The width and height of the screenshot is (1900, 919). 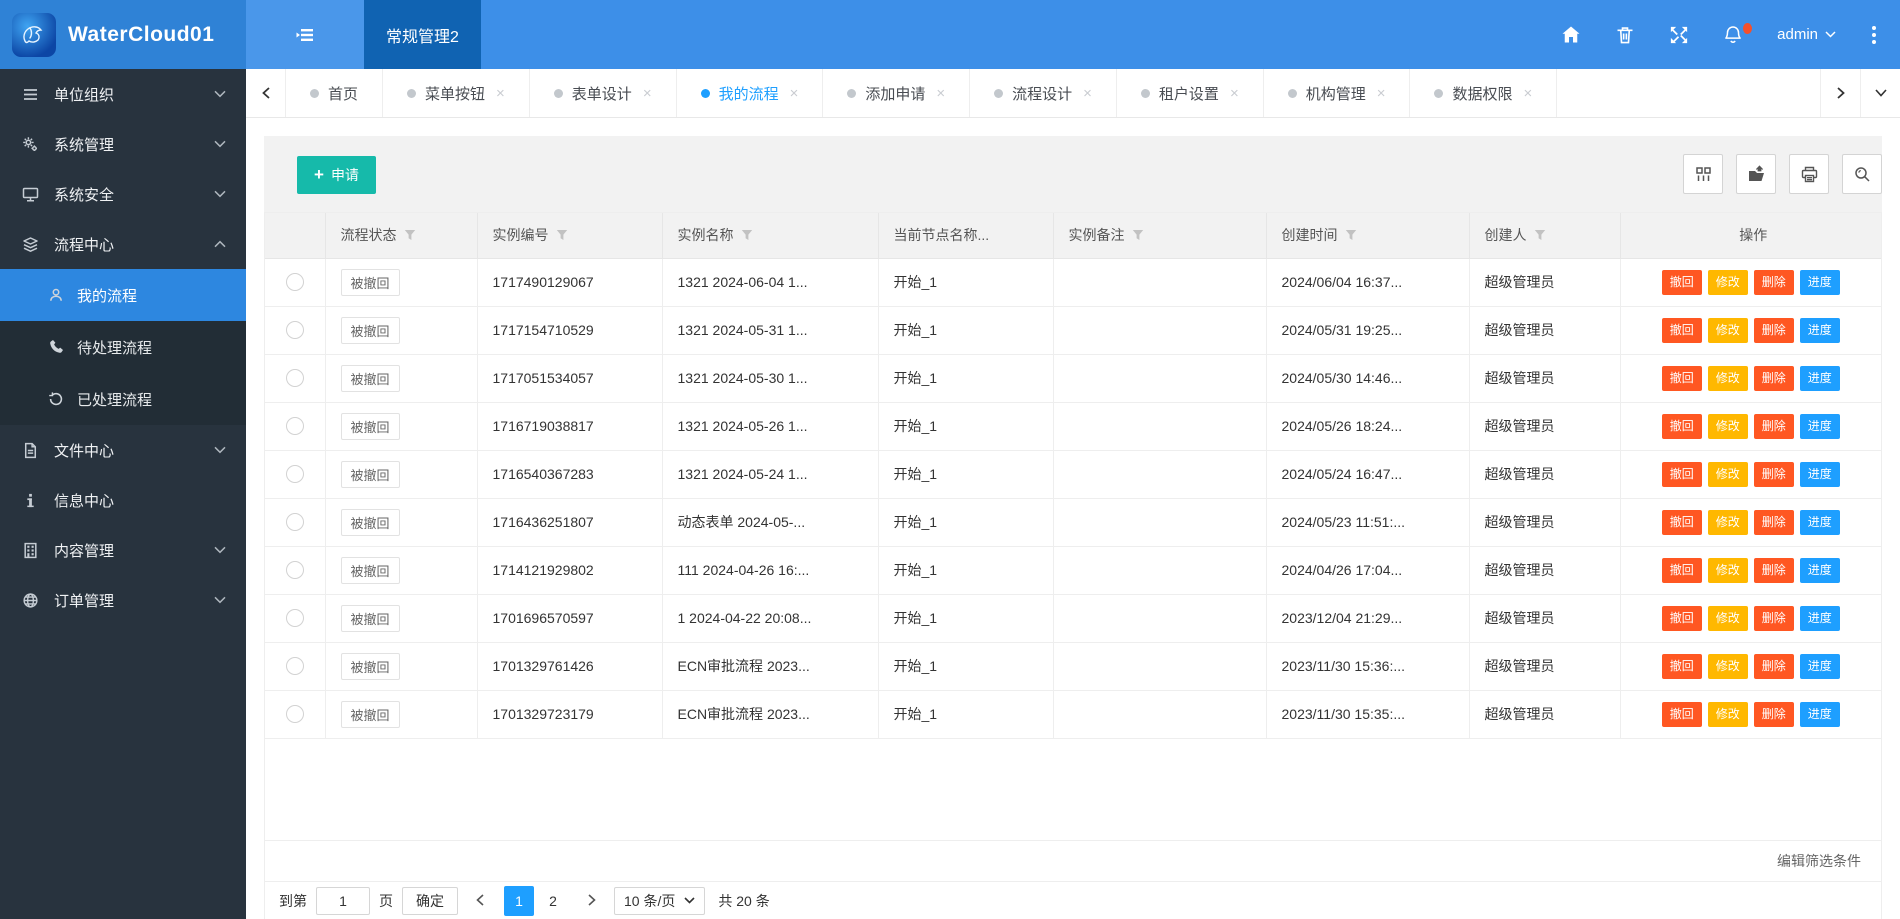 What do you see at coordinates (305, 34) in the screenshot?
I see `sidebar-fold-button` at bounding box center [305, 34].